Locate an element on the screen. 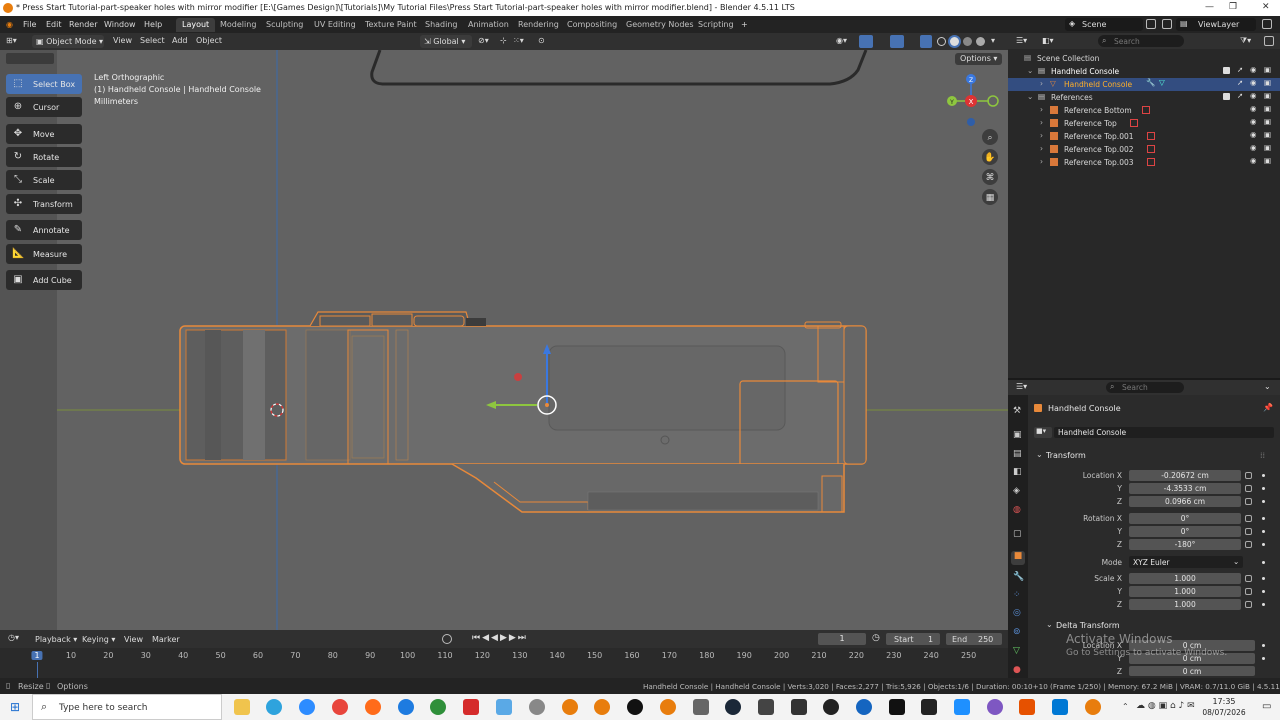 Image resolution: width=1280 pixels, height=720 pixels. workspace-tab-texture-paint: Texture Paint is located at coordinates (391, 25).